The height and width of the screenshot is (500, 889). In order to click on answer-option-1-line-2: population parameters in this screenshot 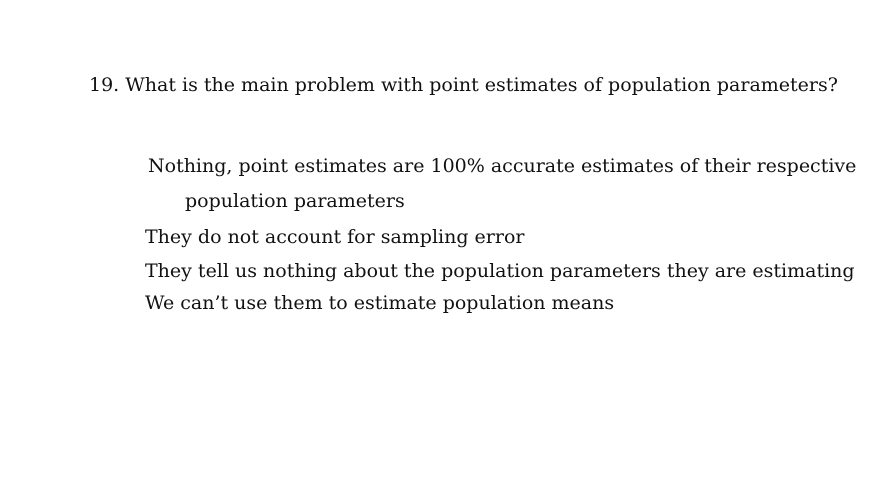, I will do `click(295, 201)`.